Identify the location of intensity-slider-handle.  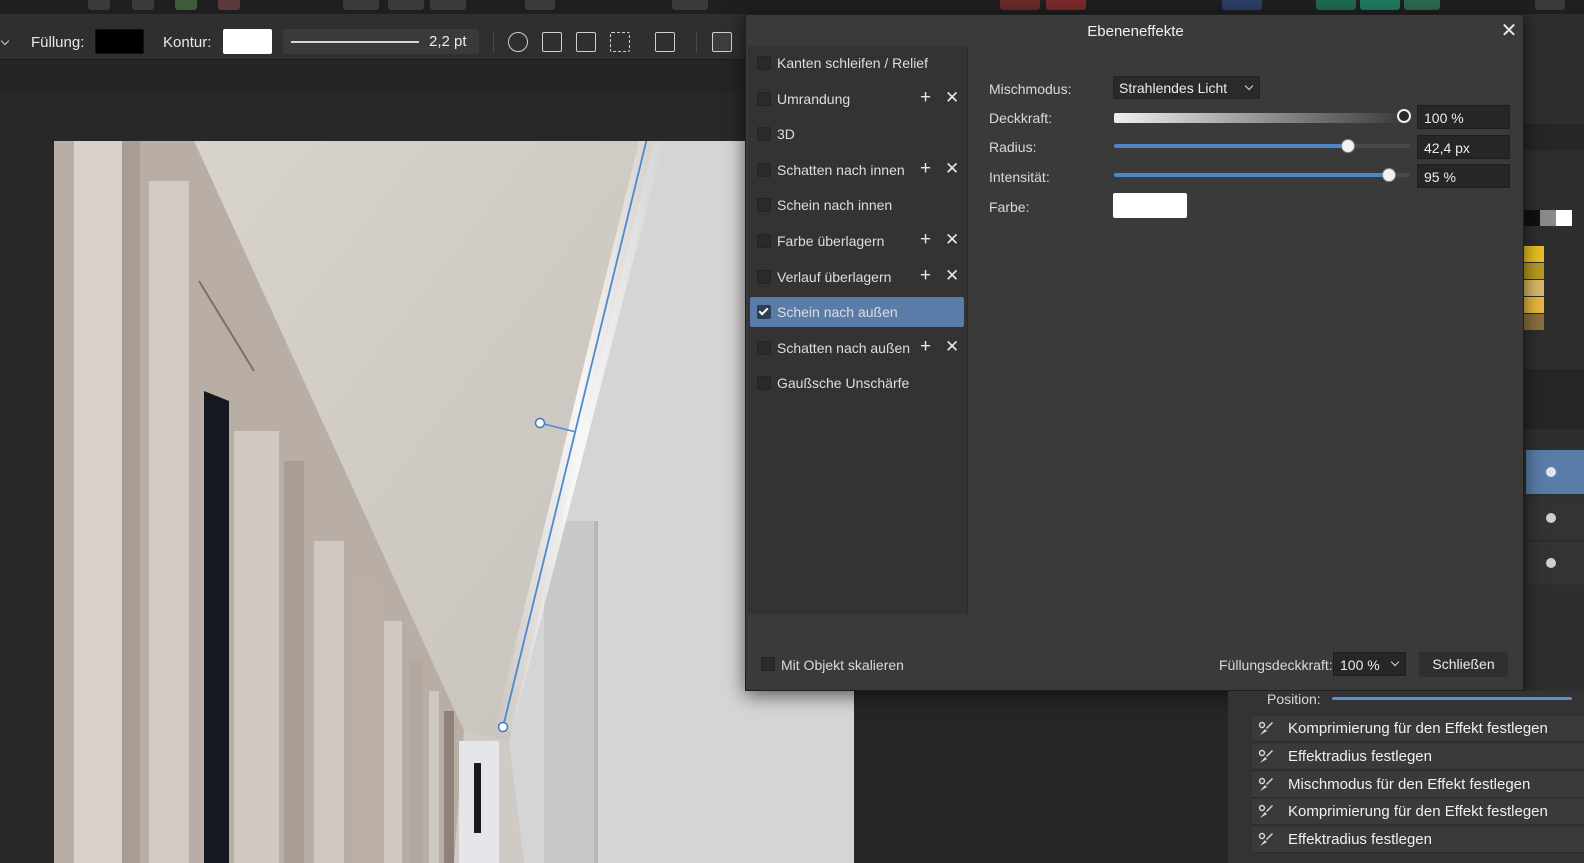
(1389, 175).